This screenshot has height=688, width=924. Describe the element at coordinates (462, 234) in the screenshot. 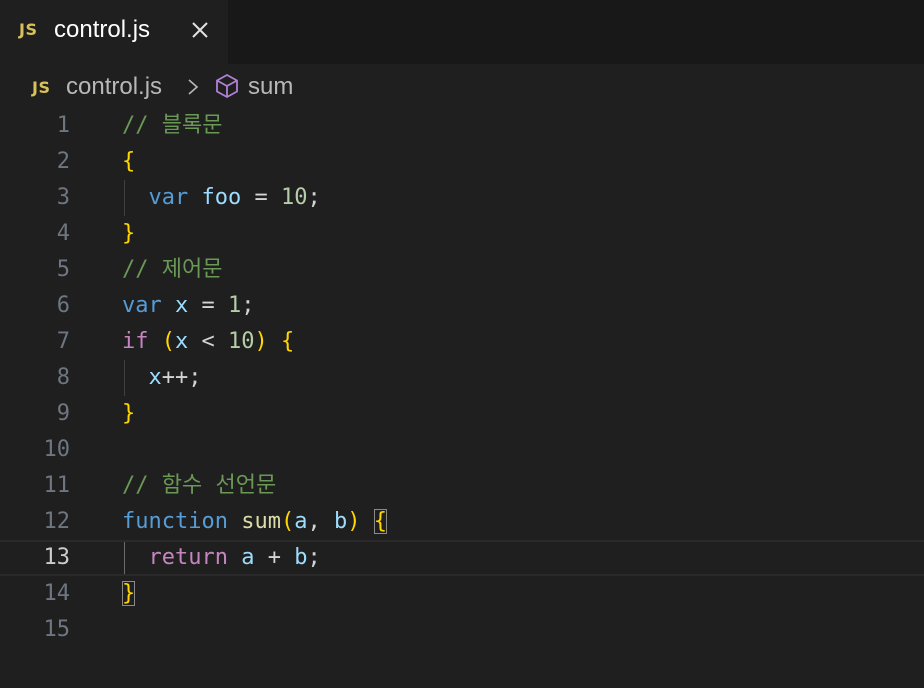

I see `code-line: 4}` at that location.